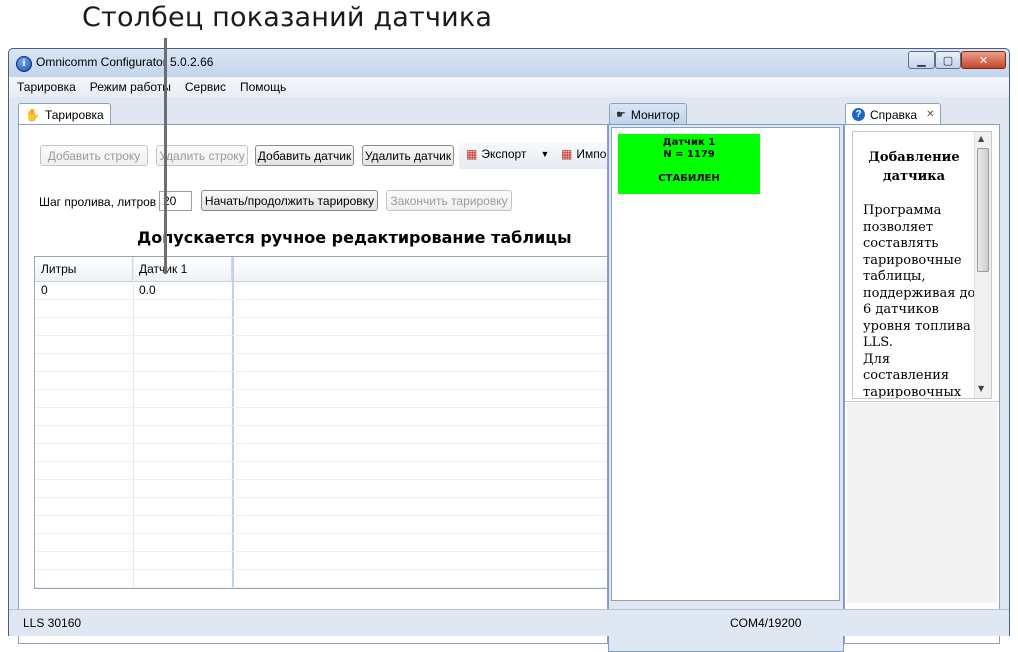  Describe the element at coordinates (766, 623) in the screenshot. I see `status-port: COM4/19200` at that location.